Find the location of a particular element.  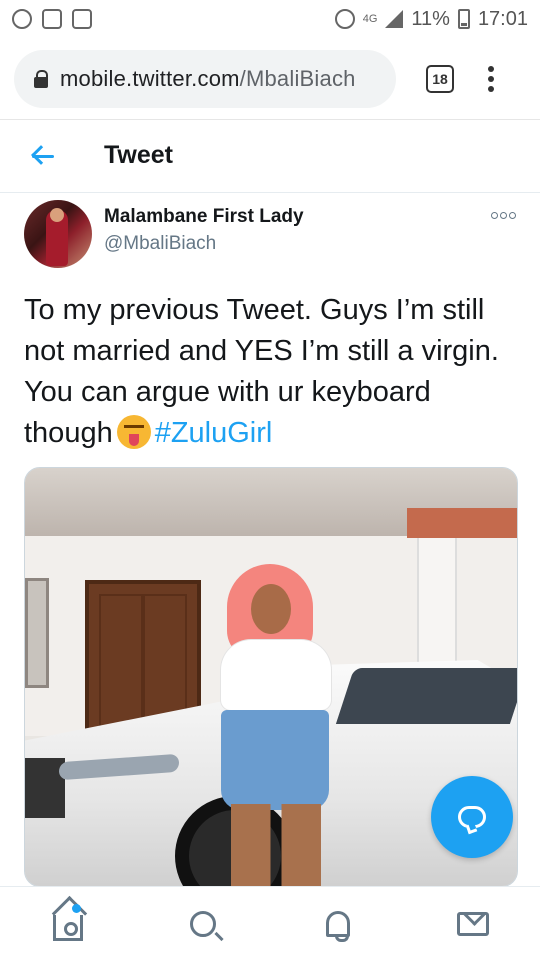

home-icon is located at coordinates (67, 927).